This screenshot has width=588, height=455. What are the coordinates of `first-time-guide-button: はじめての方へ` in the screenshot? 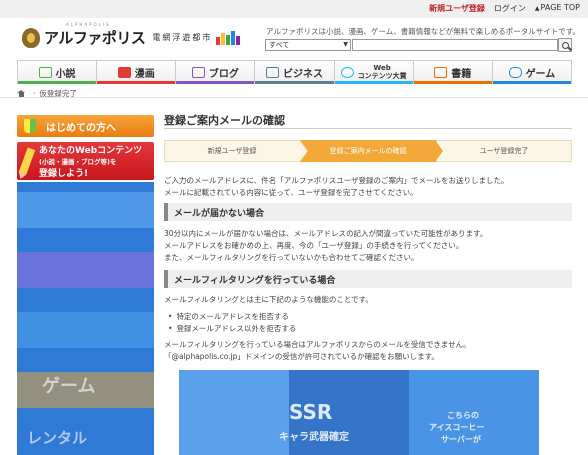 It's located at (85, 126).